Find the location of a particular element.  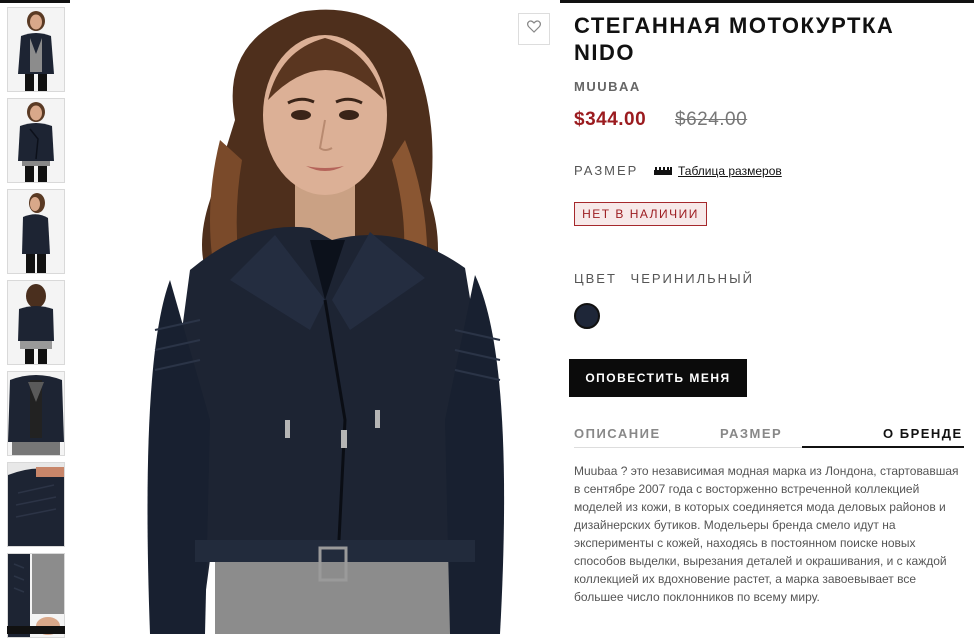

tab-description: ОПИСАНИЕ is located at coordinates (617, 433).